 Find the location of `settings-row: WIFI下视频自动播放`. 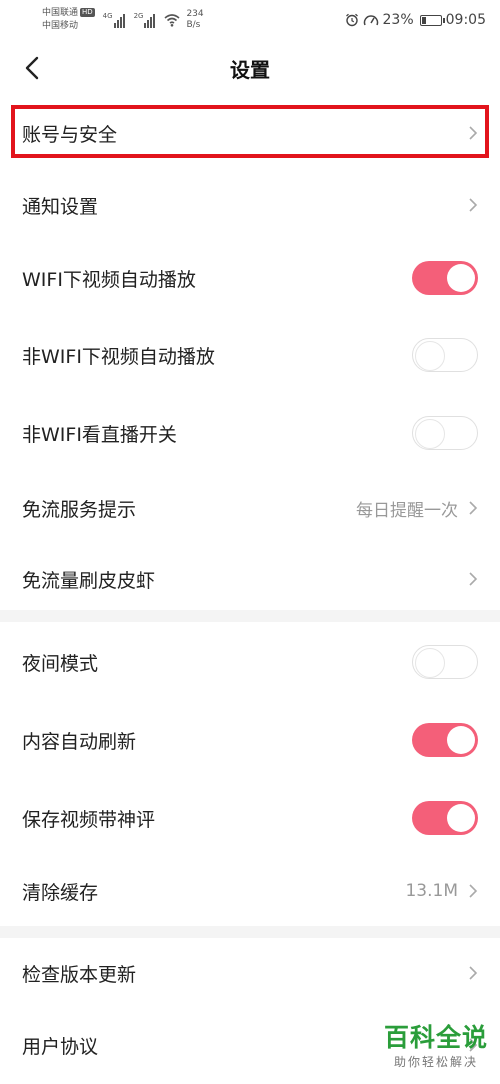

settings-row: WIFI下视频自动播放 is located at coordinates (250, 278).